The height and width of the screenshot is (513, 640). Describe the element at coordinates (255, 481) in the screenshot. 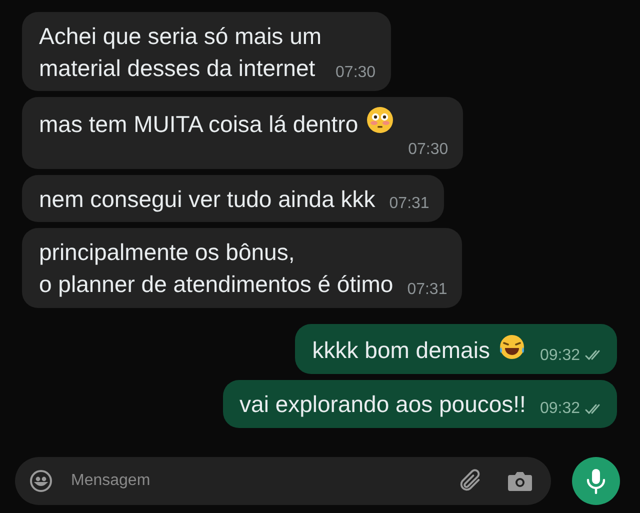

I see `message-input: Mensagem` at that location.